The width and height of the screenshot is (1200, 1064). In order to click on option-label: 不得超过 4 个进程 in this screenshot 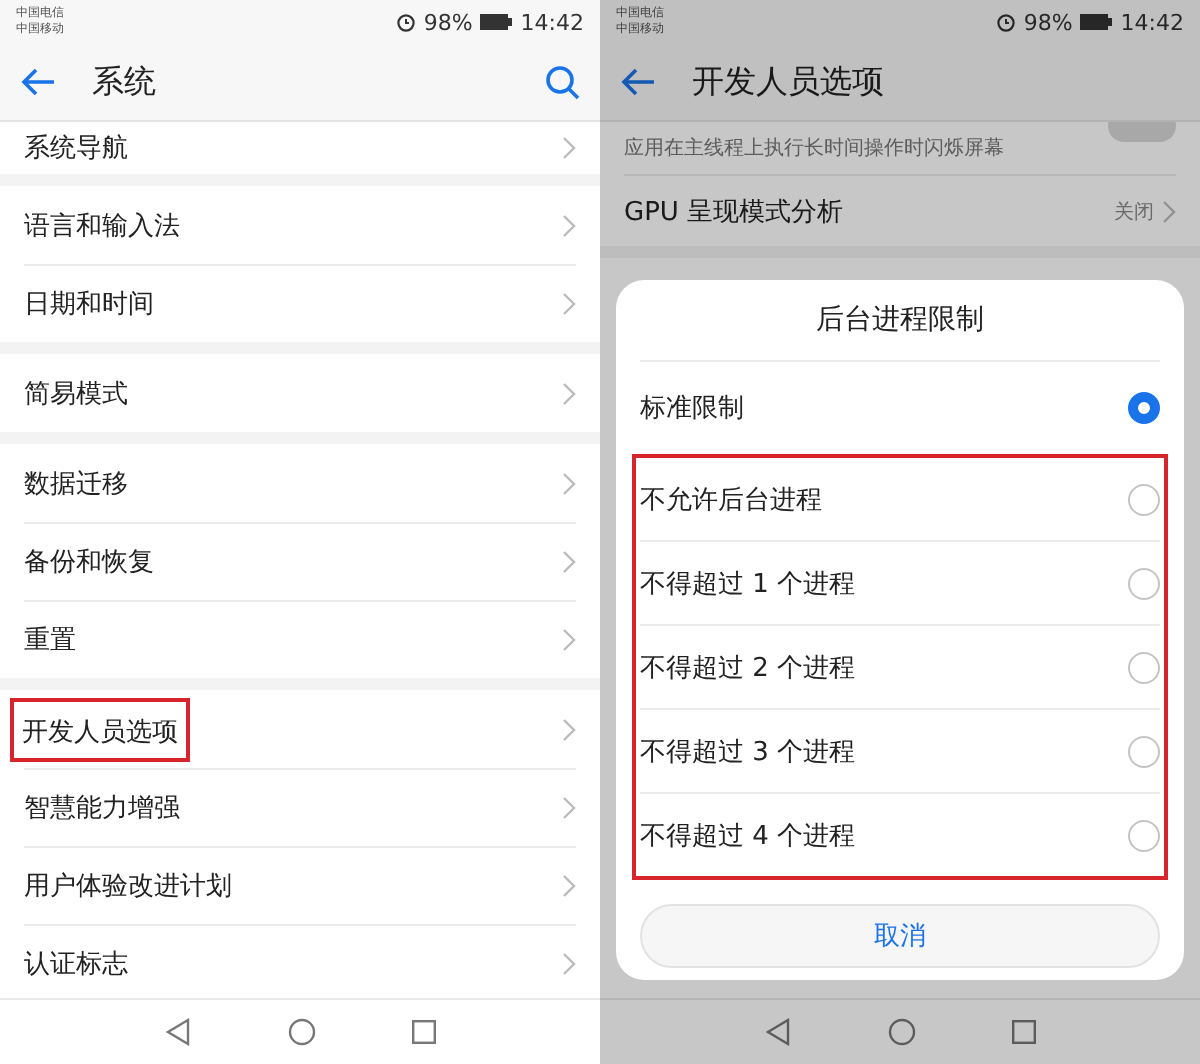, I will do `click(748, 835)`.